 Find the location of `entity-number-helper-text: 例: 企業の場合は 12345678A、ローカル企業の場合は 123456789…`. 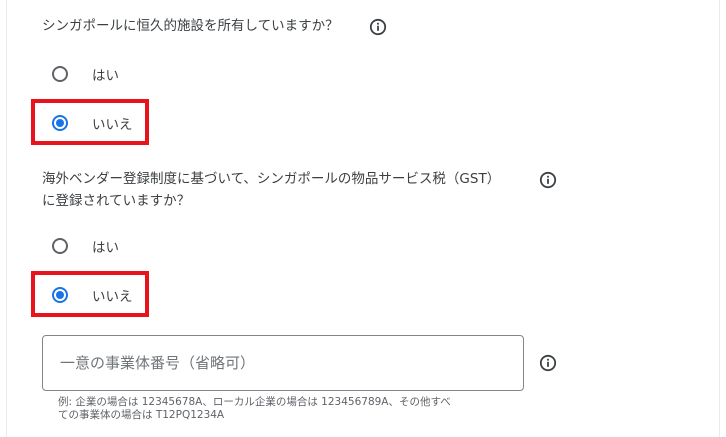

entity-number-helper-text: 例: 企業の場合は 12345678A、ローカル企業の場合は 123456789… is located at coordinates (283, 409).